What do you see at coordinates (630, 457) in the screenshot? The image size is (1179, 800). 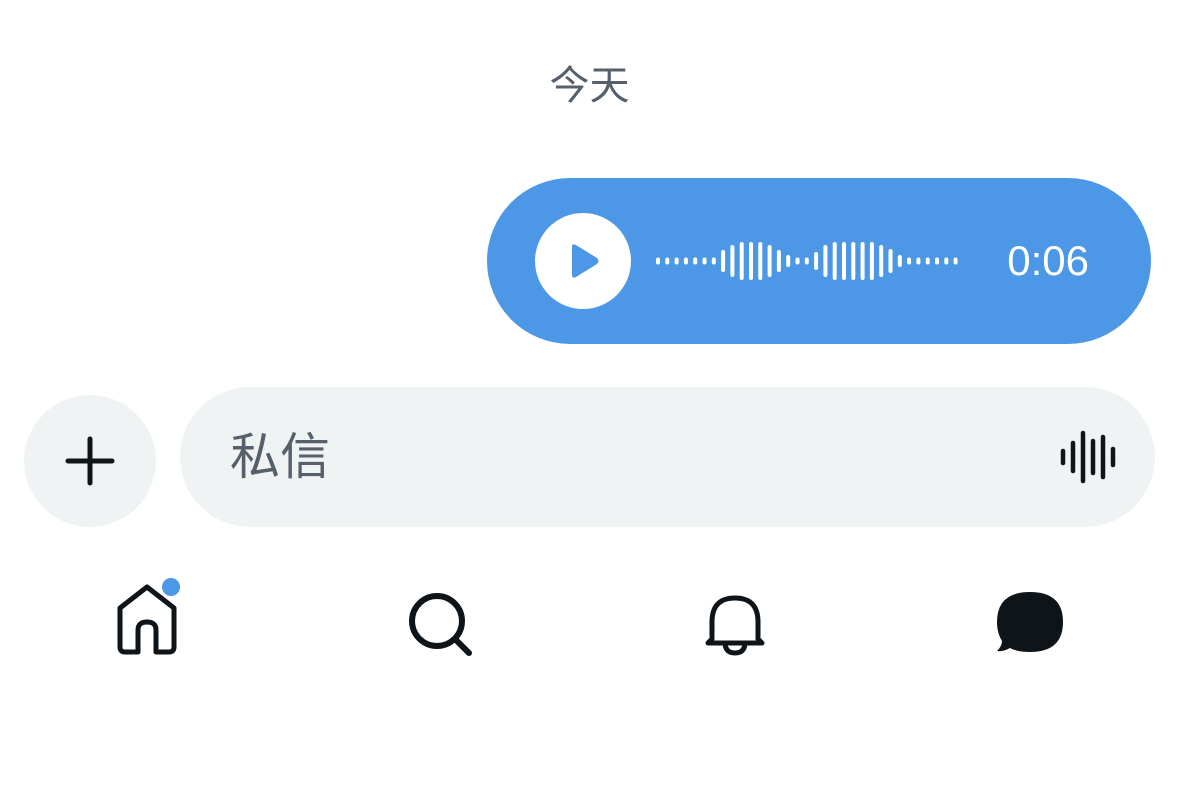 I see `message-input` at bounding box center [630, 457].